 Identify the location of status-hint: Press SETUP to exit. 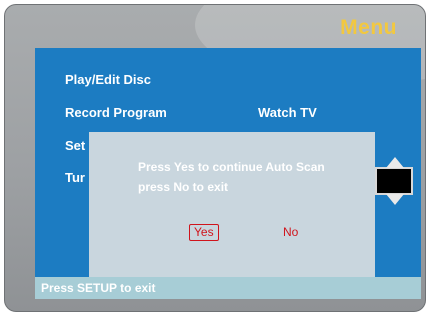
(98, 288).